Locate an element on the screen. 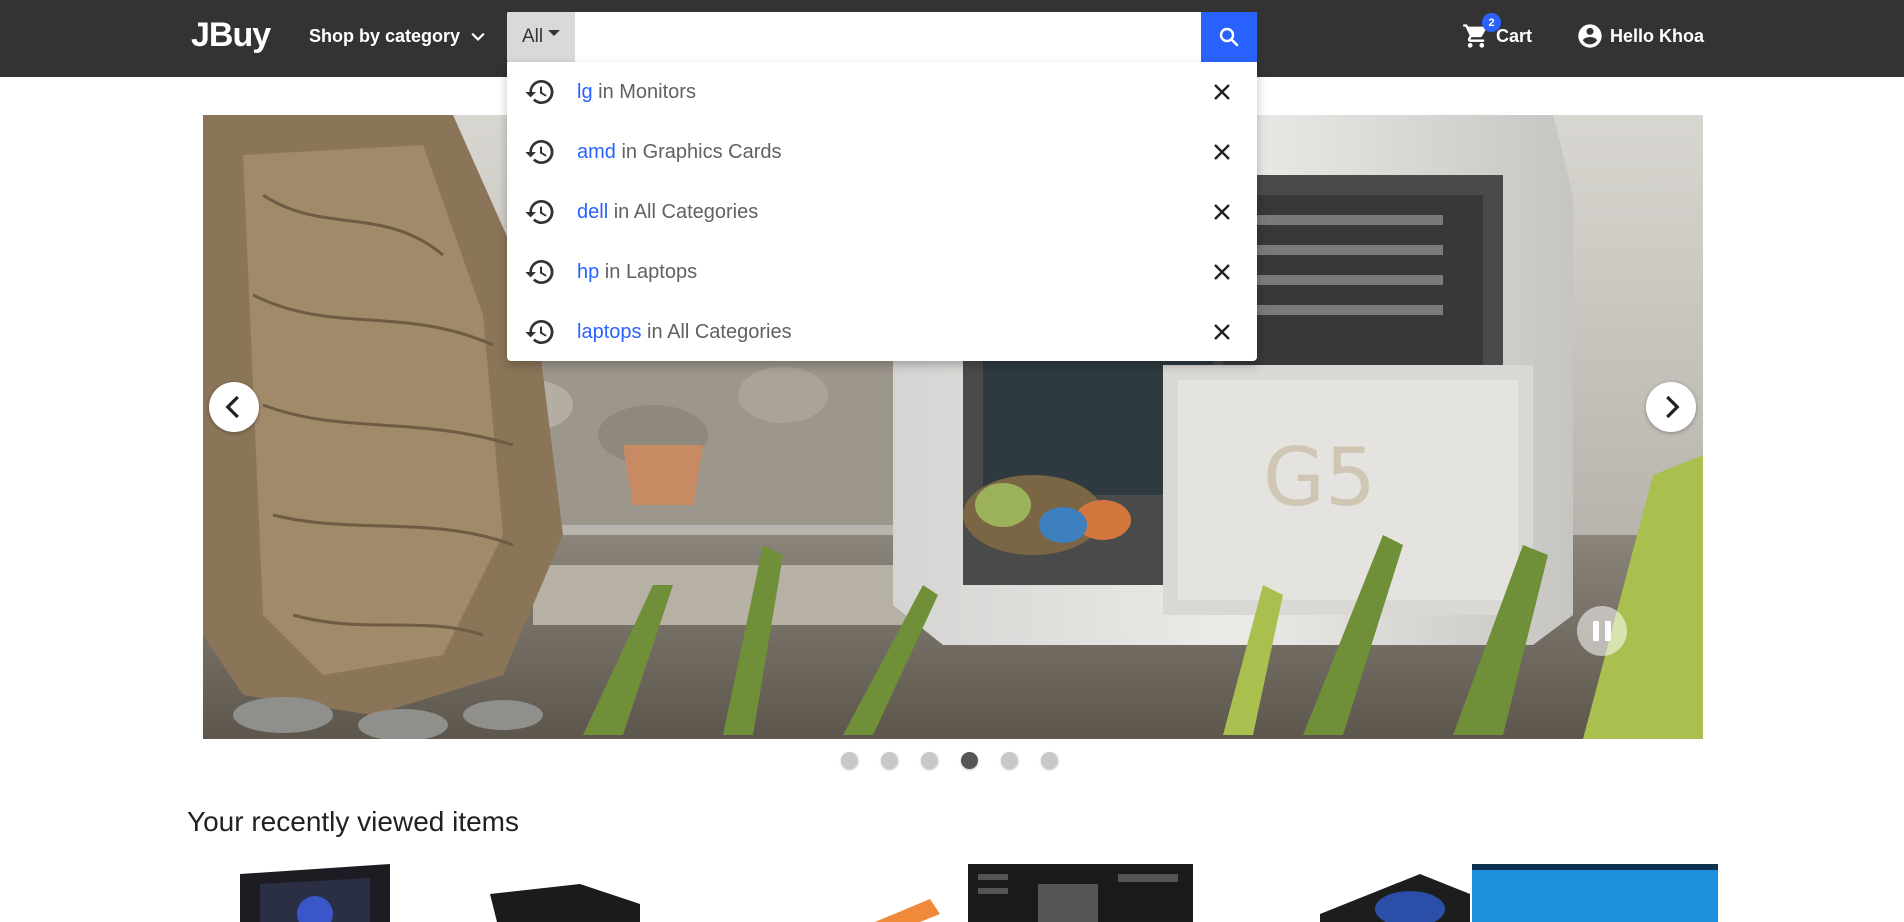 Image resolution: width=1904 pixels, height=922 pixels. carousel-indicators is located at coordinates (949, 760).